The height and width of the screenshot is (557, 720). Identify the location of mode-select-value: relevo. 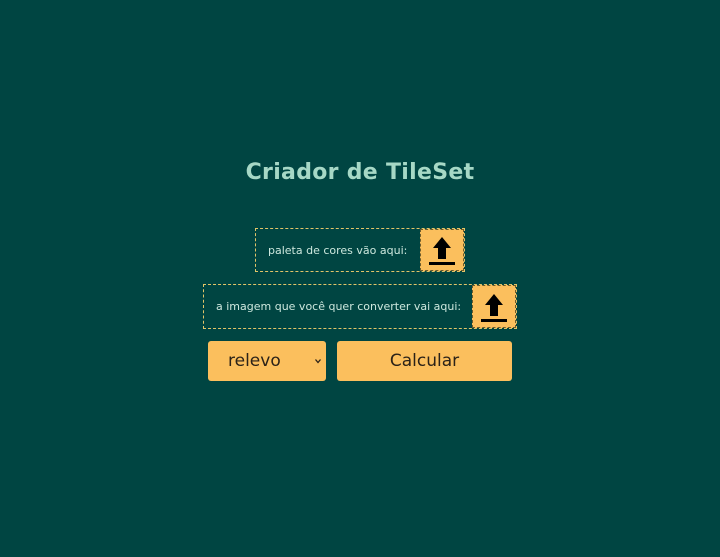
(254, 361).